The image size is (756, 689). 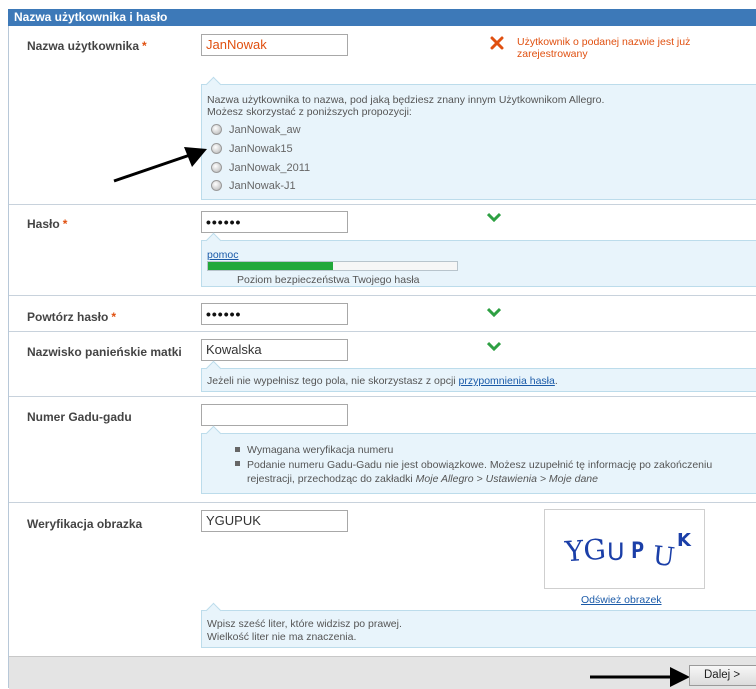 I want to click on captcha-image: YG U P U K, so click(x=624, y=549).